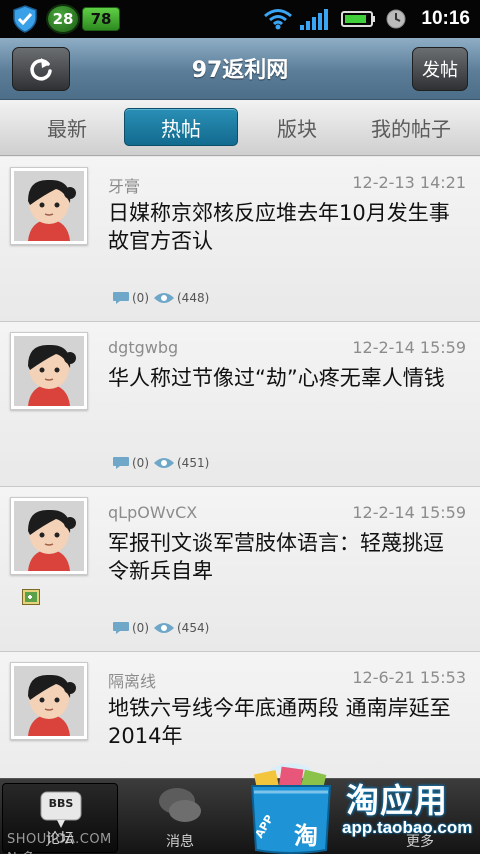 The width and height of the screenshot is (480, 854). I want to click on battery-percent-badge: 78, so click(101, 19).